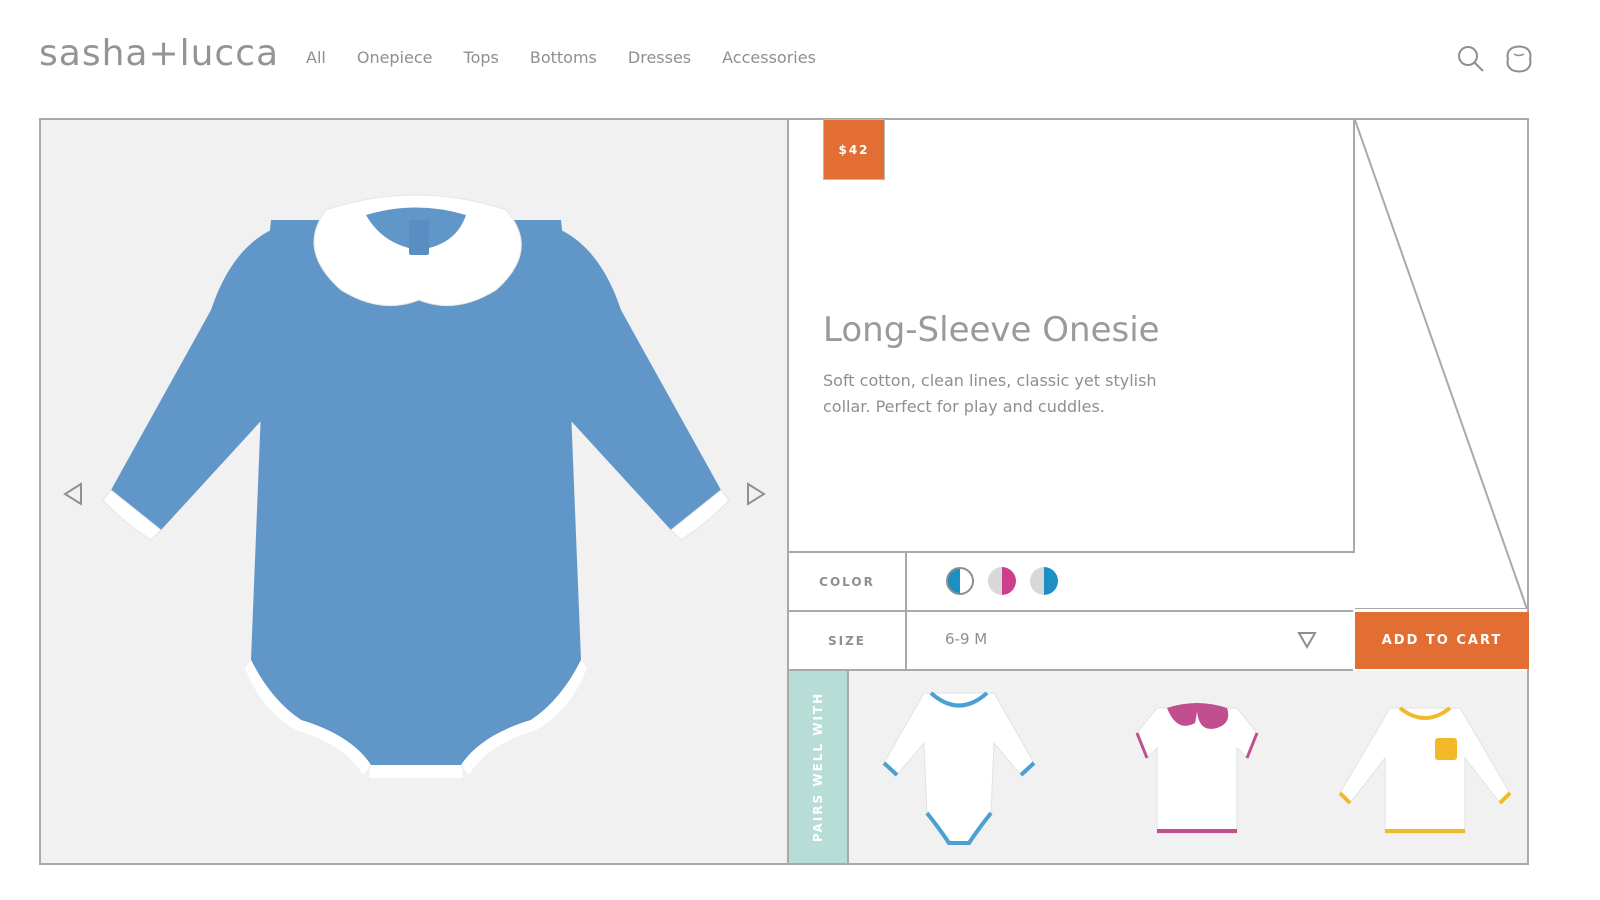 The image size is (1600, 900). I want to click on pairs-well-with: PAIRS WELL WITH, so click(1158, 767).